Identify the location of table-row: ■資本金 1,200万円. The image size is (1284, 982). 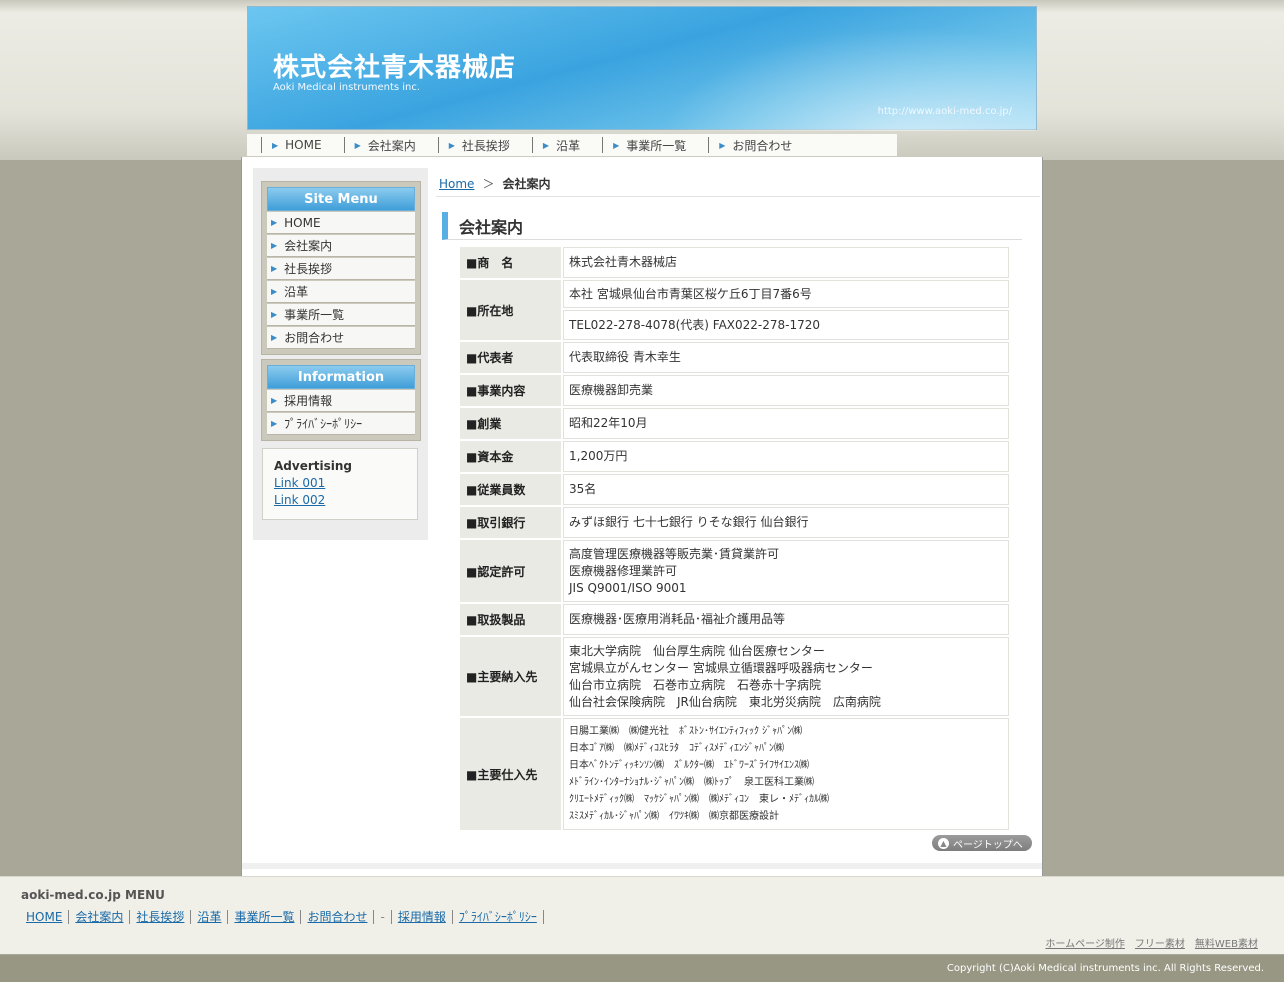
(734, 456).